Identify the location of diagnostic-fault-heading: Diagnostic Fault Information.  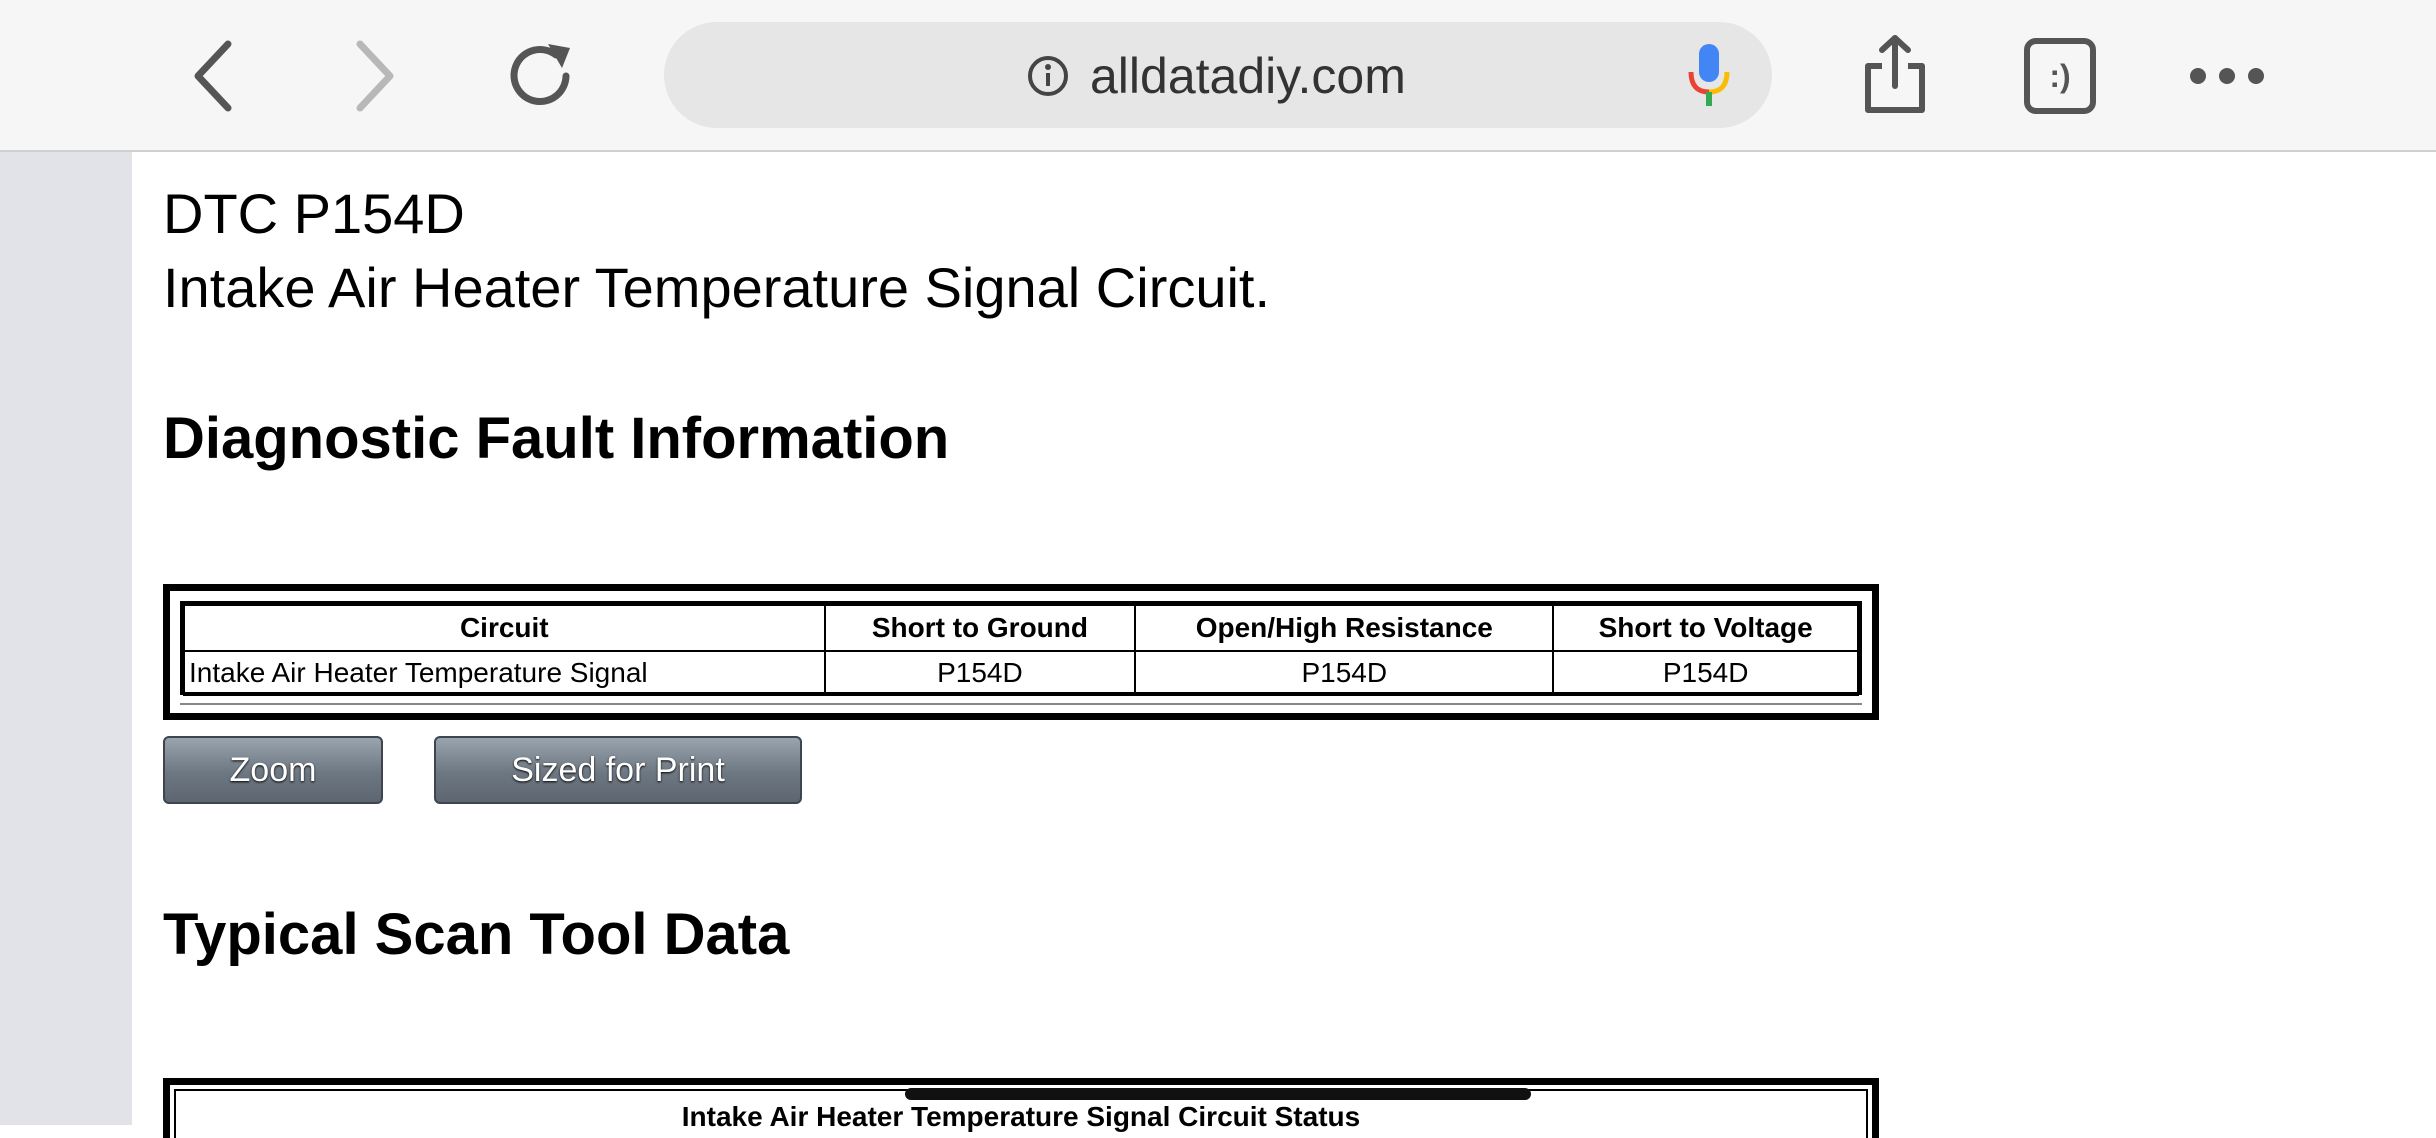
(556, 438).